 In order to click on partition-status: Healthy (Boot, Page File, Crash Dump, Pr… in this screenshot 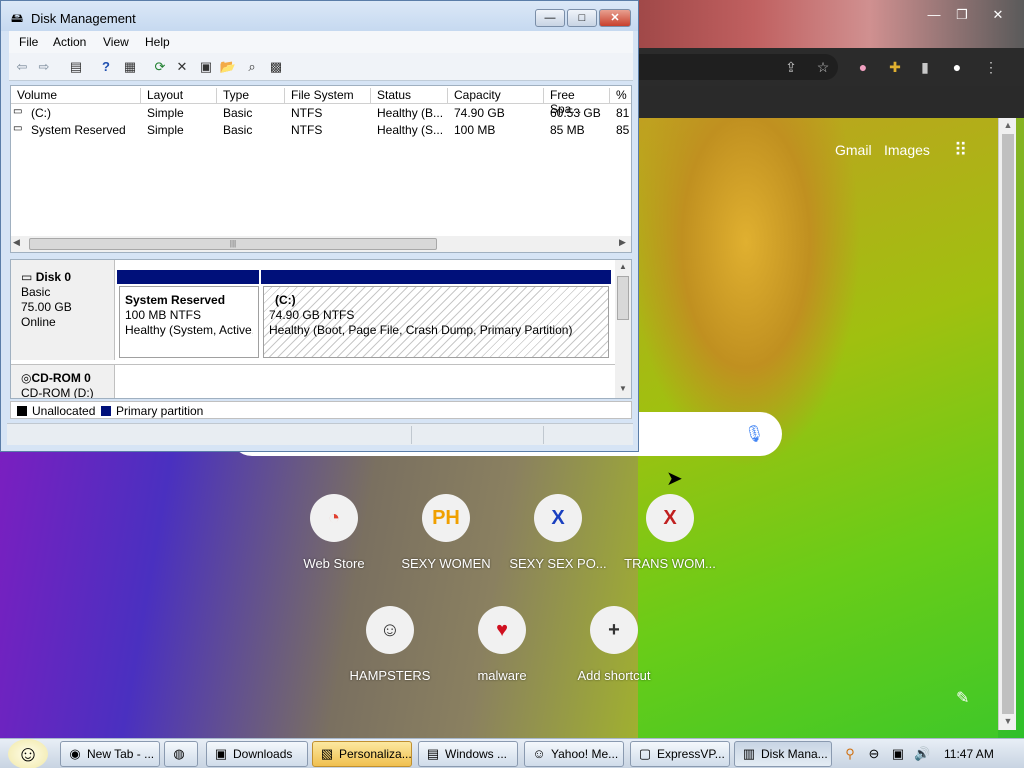, I will do `click(421, 330)`.